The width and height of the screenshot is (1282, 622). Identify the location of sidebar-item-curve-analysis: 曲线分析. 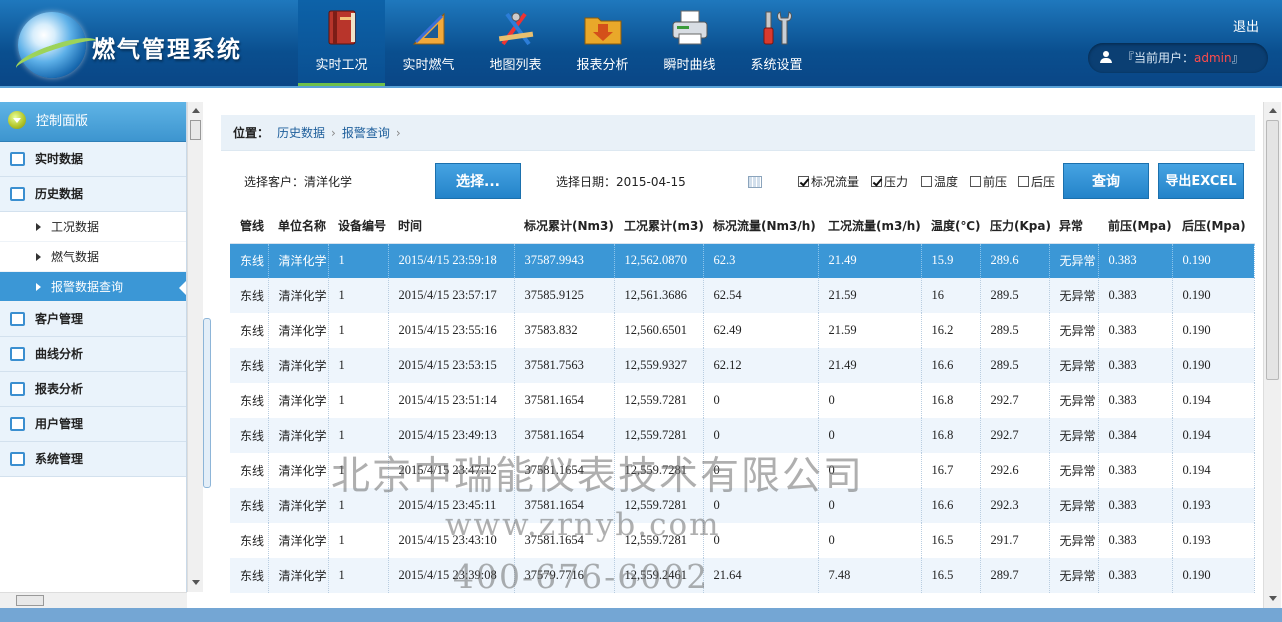
(93, 354).